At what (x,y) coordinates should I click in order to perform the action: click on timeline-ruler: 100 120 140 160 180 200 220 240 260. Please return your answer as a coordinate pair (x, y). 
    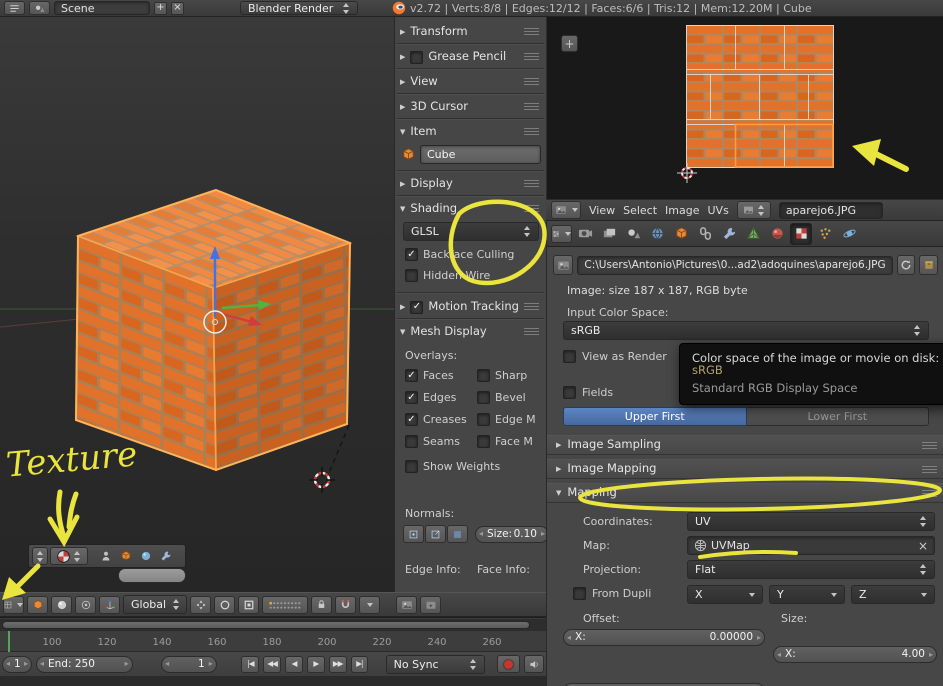
    Looking at the image, I should click on (273, 641).